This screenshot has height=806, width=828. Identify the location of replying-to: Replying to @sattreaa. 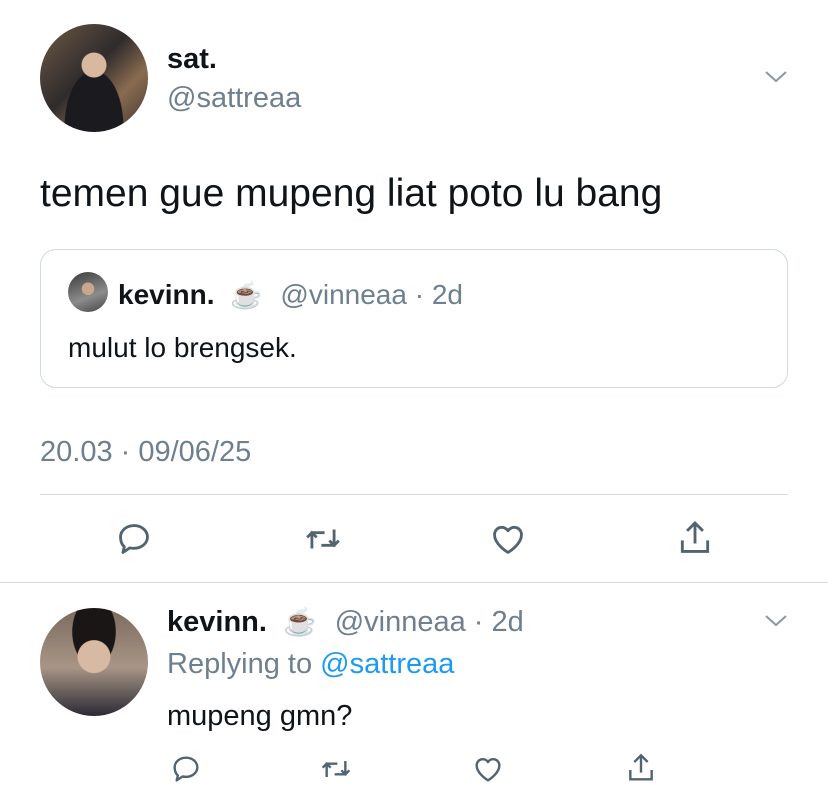
(310, 664).